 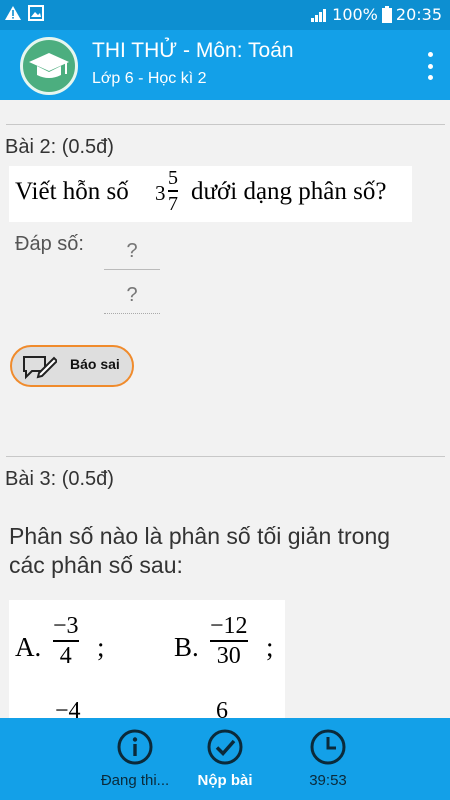 I want to click on option-denominator: 30, so click(x=228, y=655).